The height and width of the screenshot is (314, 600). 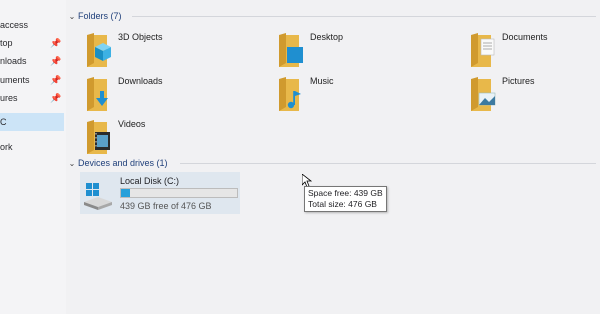 I want to click on nav-item-label: ures, so click(x=9, y=98).